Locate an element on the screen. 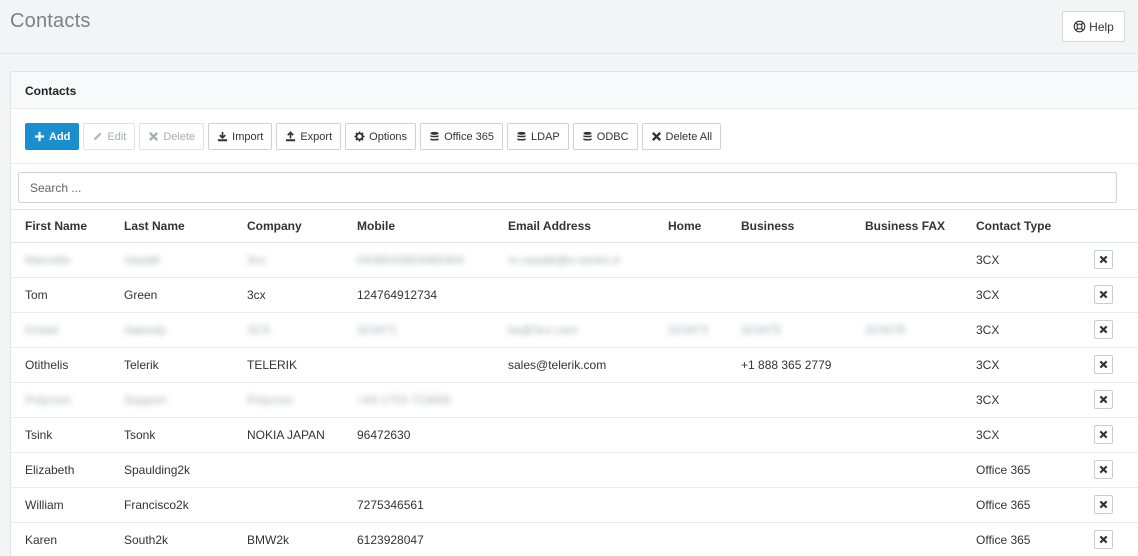  help-button: Help is located at coordinates (1093, 26).